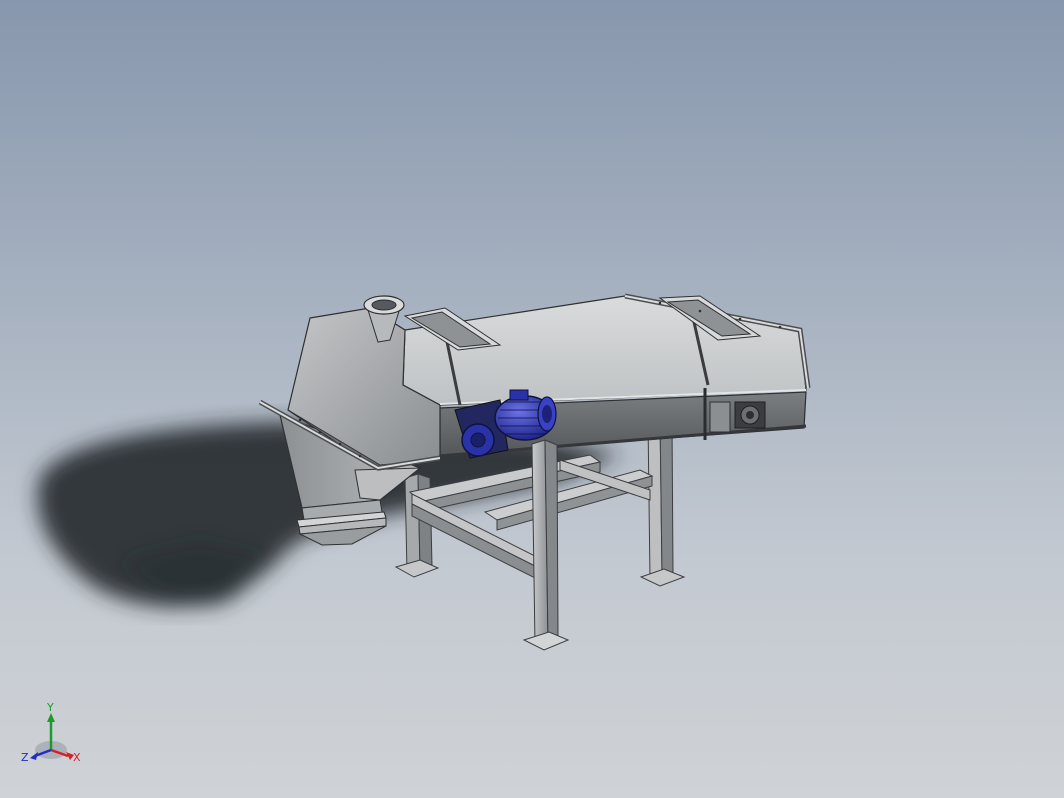  Describe the element at coordinates (25, 757) in the screenshot. I see `z-axis-label: Z` at that location.